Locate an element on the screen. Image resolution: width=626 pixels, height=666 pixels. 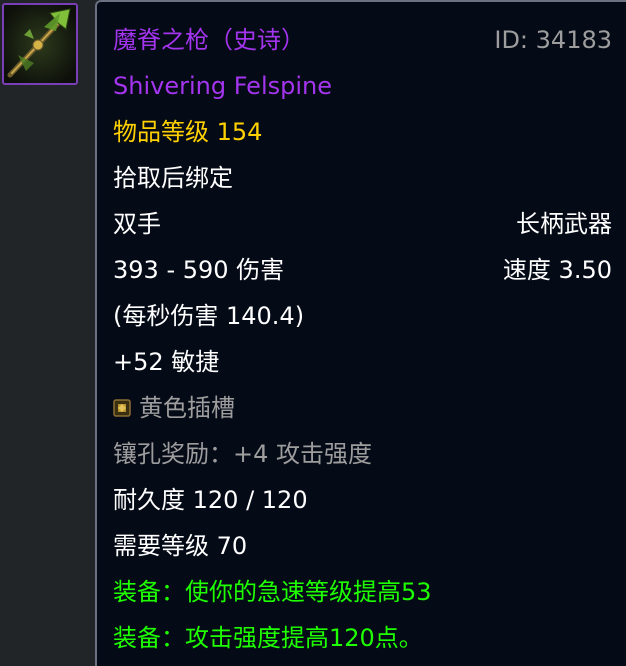
socket-row: 黄色插槽 is located at coordinates (362, 408).